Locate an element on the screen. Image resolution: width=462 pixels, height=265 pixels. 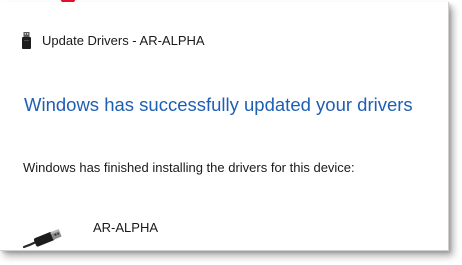
usb-device-icon is located at coordinates (42, 239).